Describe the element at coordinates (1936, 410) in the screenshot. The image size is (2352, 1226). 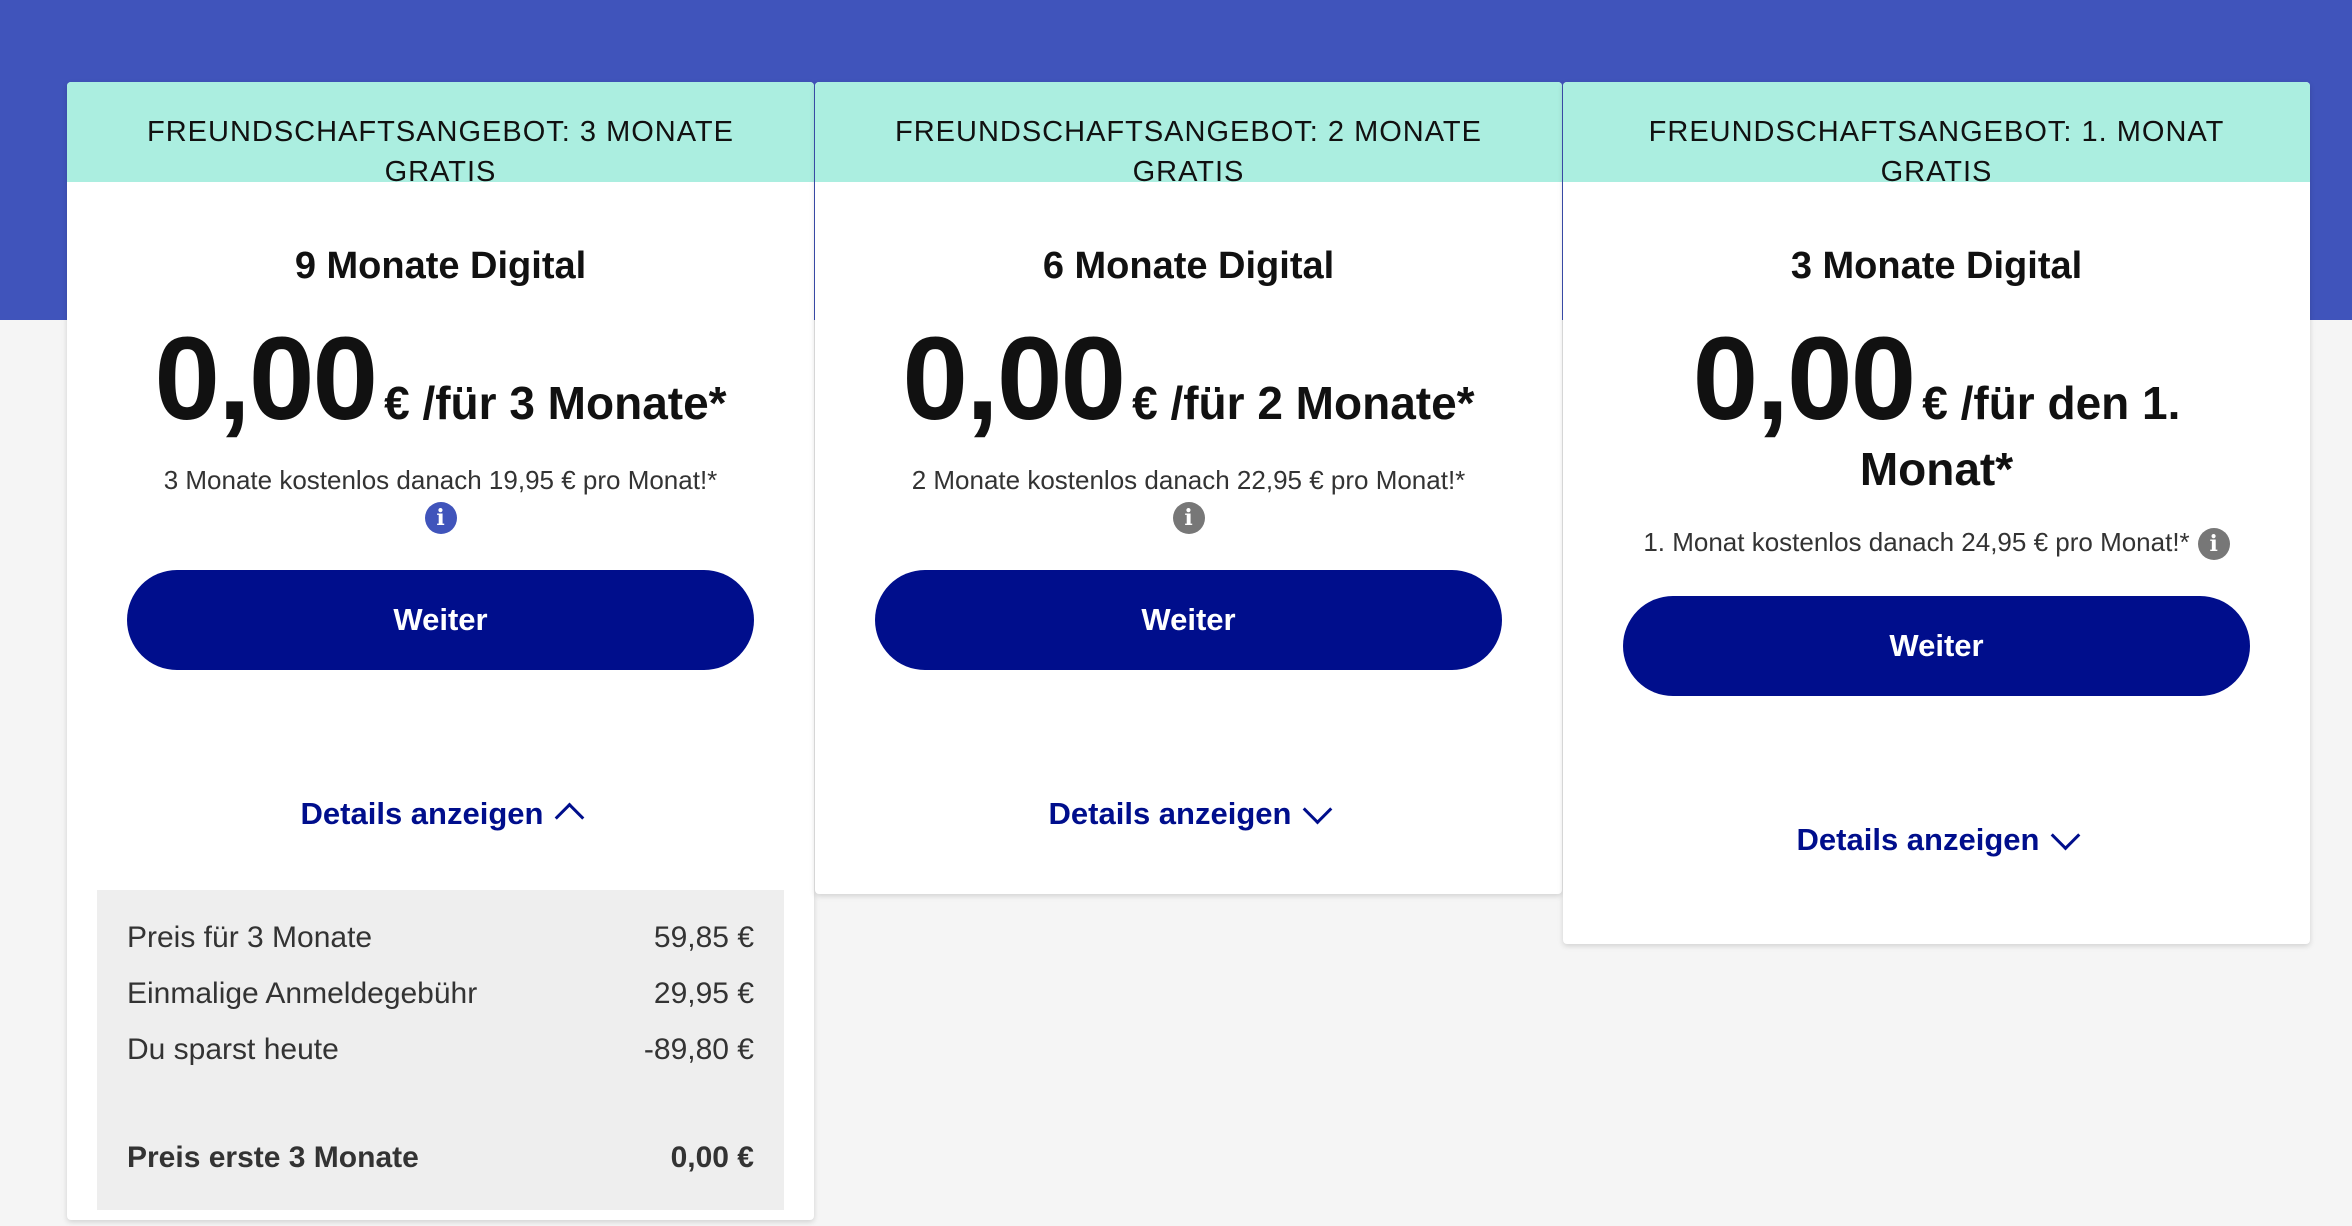
I see `price-row: 0,00 € /für den 1. Monat*` at that location.